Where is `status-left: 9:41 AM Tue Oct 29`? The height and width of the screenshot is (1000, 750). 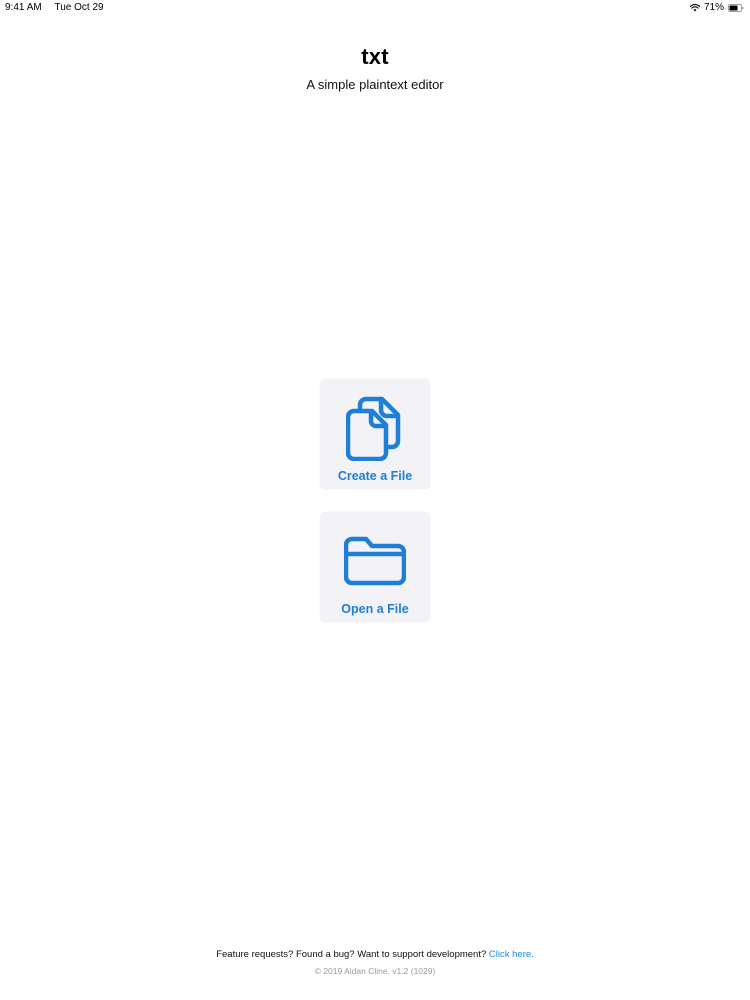 status-left: 9:41 AM Tue Oct 29 is located at coordinates (54, 8).